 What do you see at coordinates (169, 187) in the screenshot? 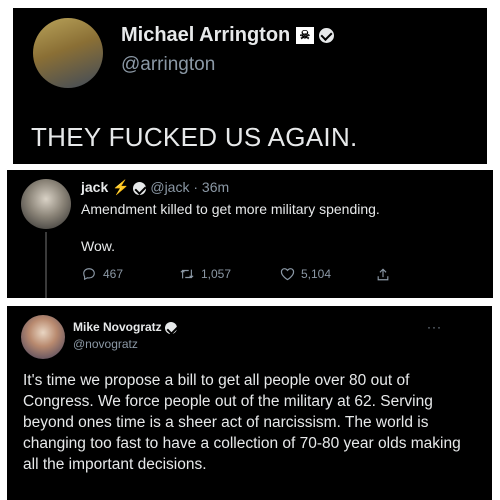
I see `author-handle: @jack` at bounding box center [169, 187].